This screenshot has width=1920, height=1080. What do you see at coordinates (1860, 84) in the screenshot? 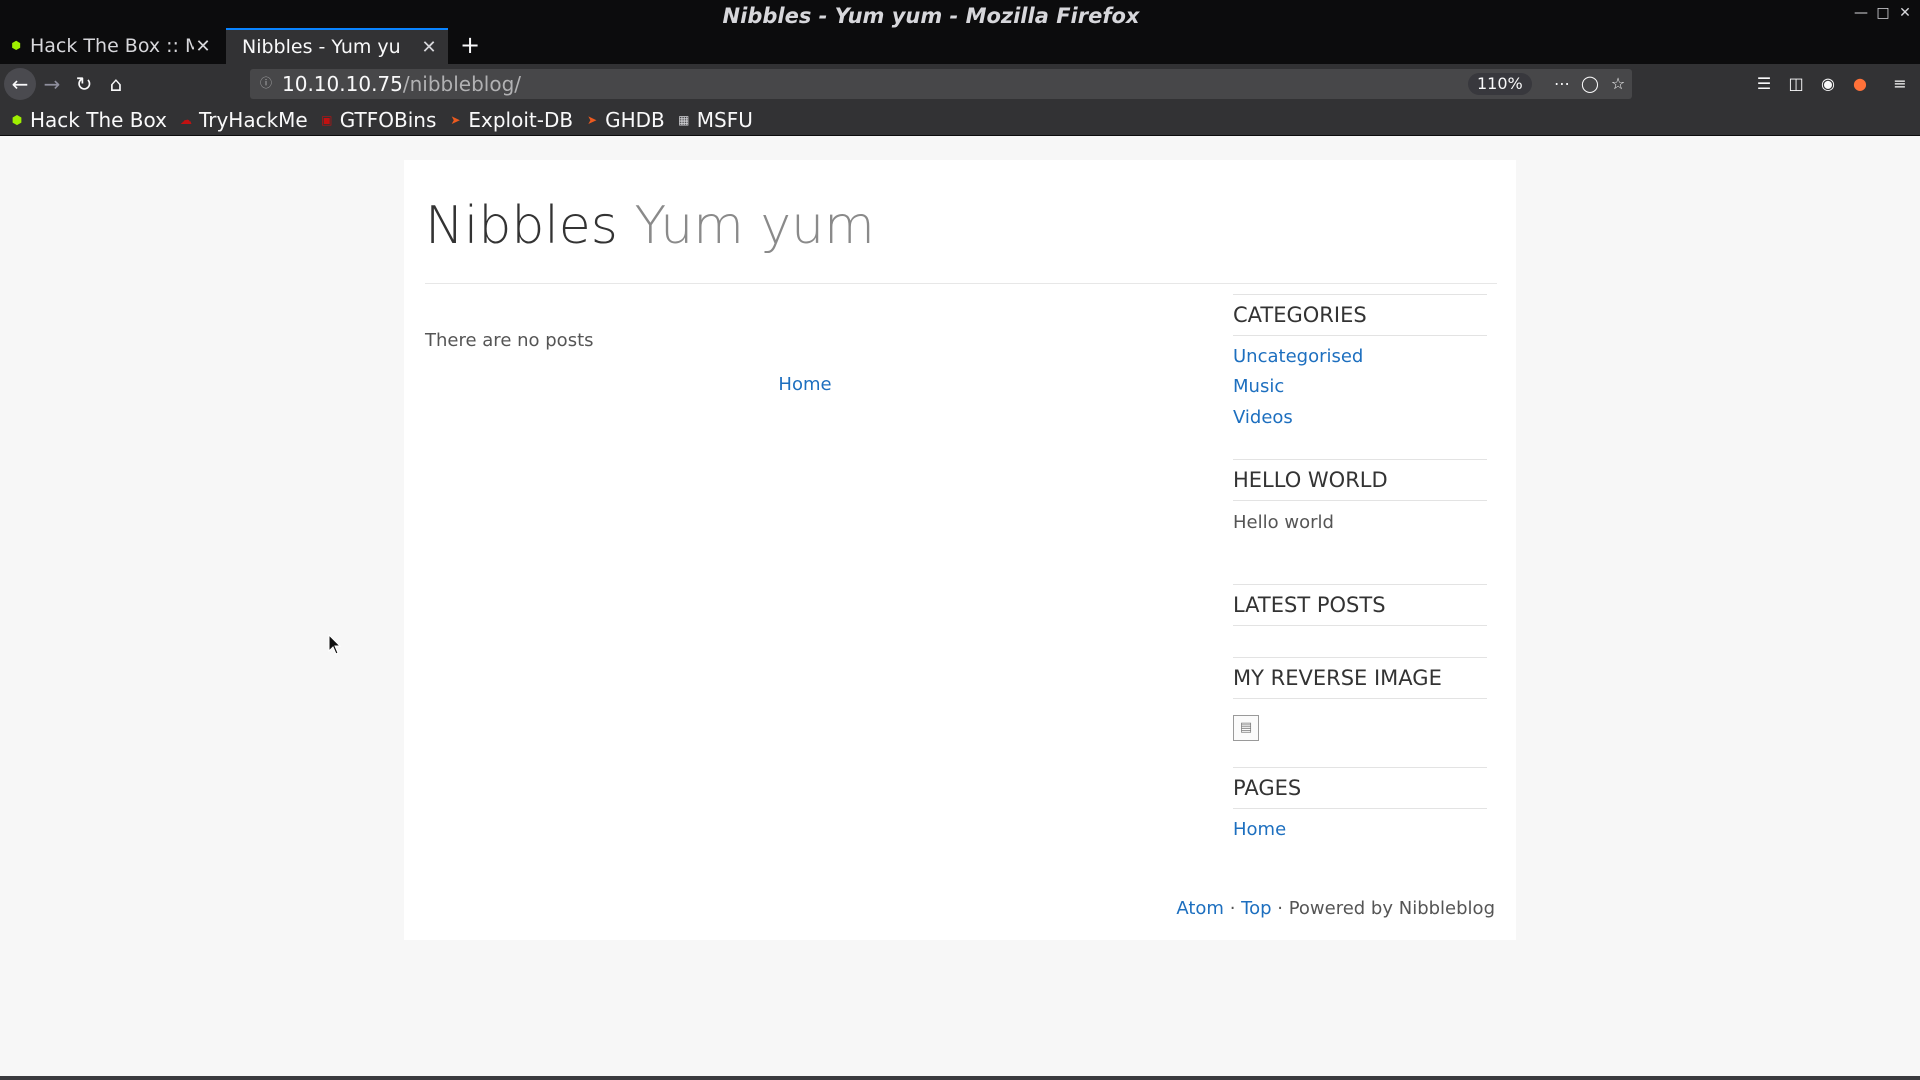
I see `extension-fox-icon: ●` at bounding box center [1860, 84].